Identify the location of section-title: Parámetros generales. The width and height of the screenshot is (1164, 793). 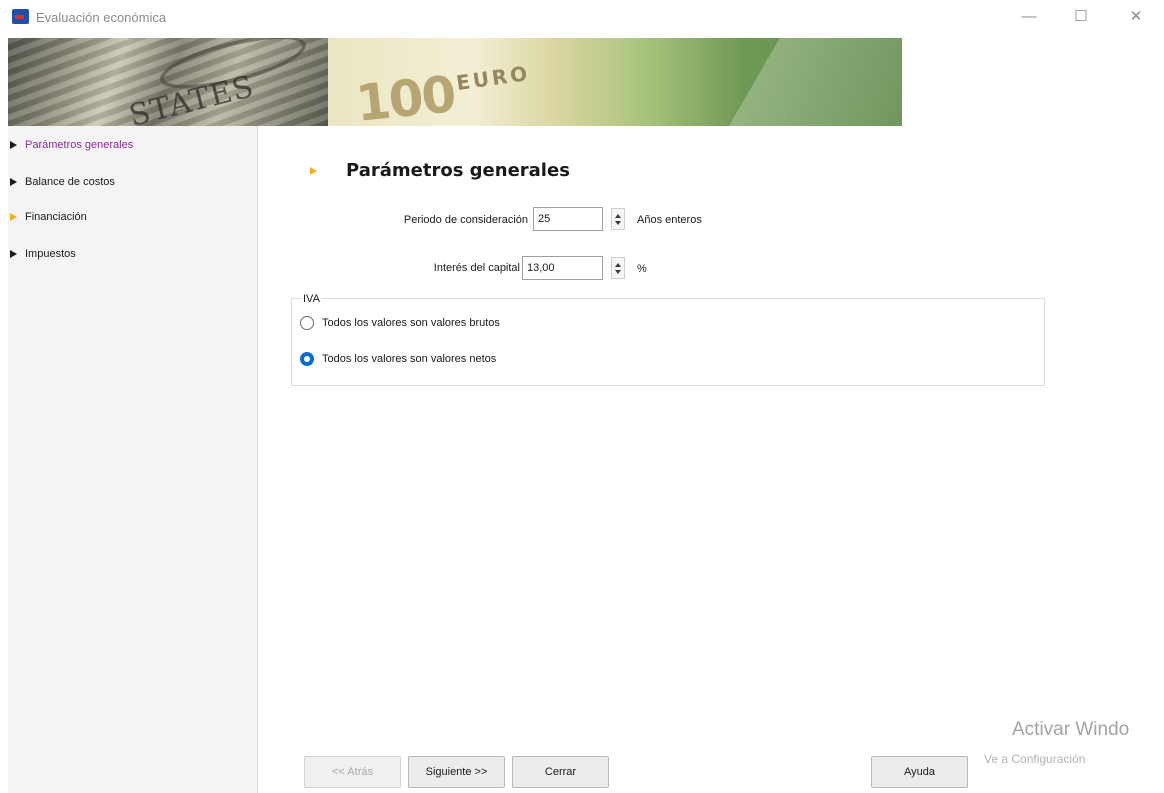
(458, 170).